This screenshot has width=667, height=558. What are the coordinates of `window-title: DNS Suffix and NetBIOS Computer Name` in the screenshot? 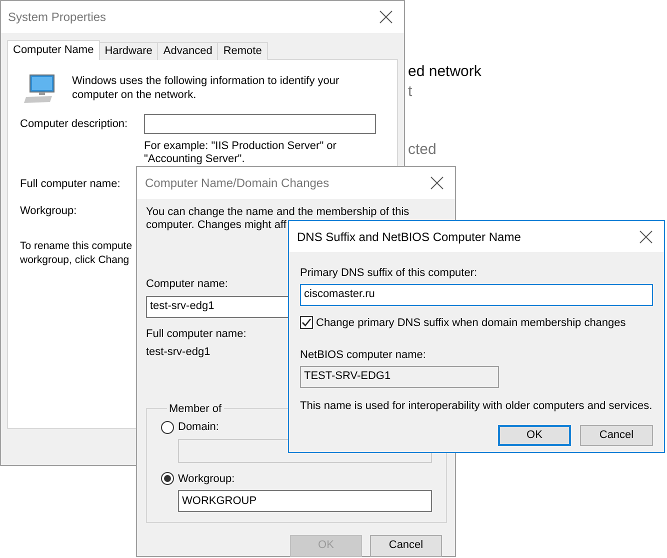 It's located at (409, 237).